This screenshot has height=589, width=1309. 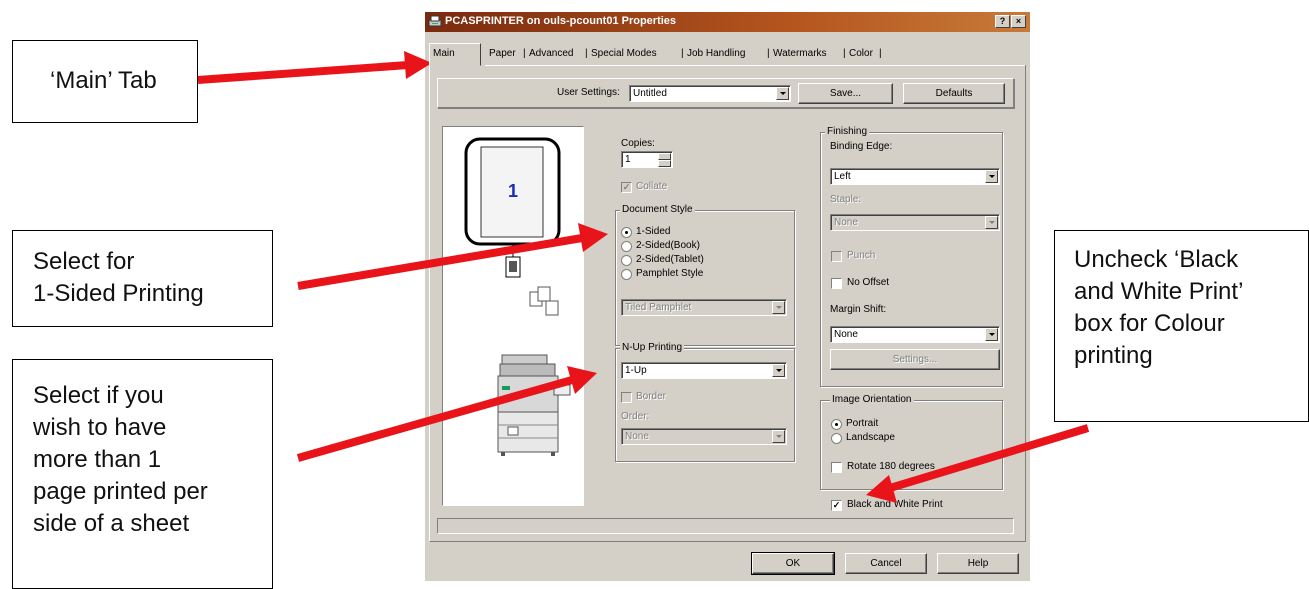 I want to click on radio-1-sided, so click(x=626, y=232).